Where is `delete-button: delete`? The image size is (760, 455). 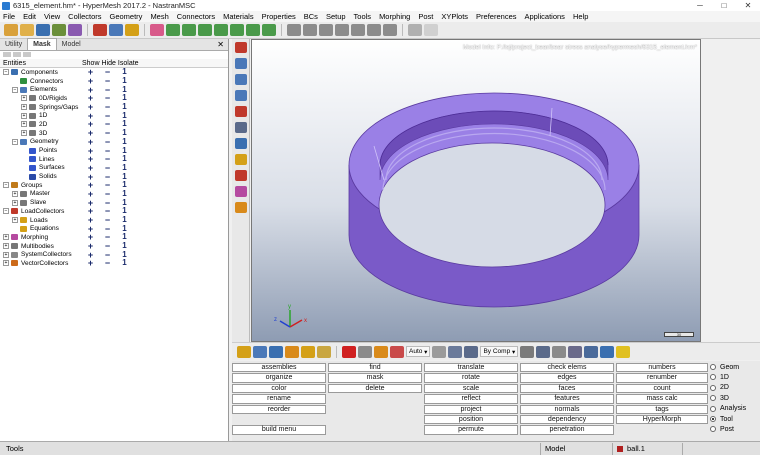
delete-button: delete is located at coordinates (375, 388).